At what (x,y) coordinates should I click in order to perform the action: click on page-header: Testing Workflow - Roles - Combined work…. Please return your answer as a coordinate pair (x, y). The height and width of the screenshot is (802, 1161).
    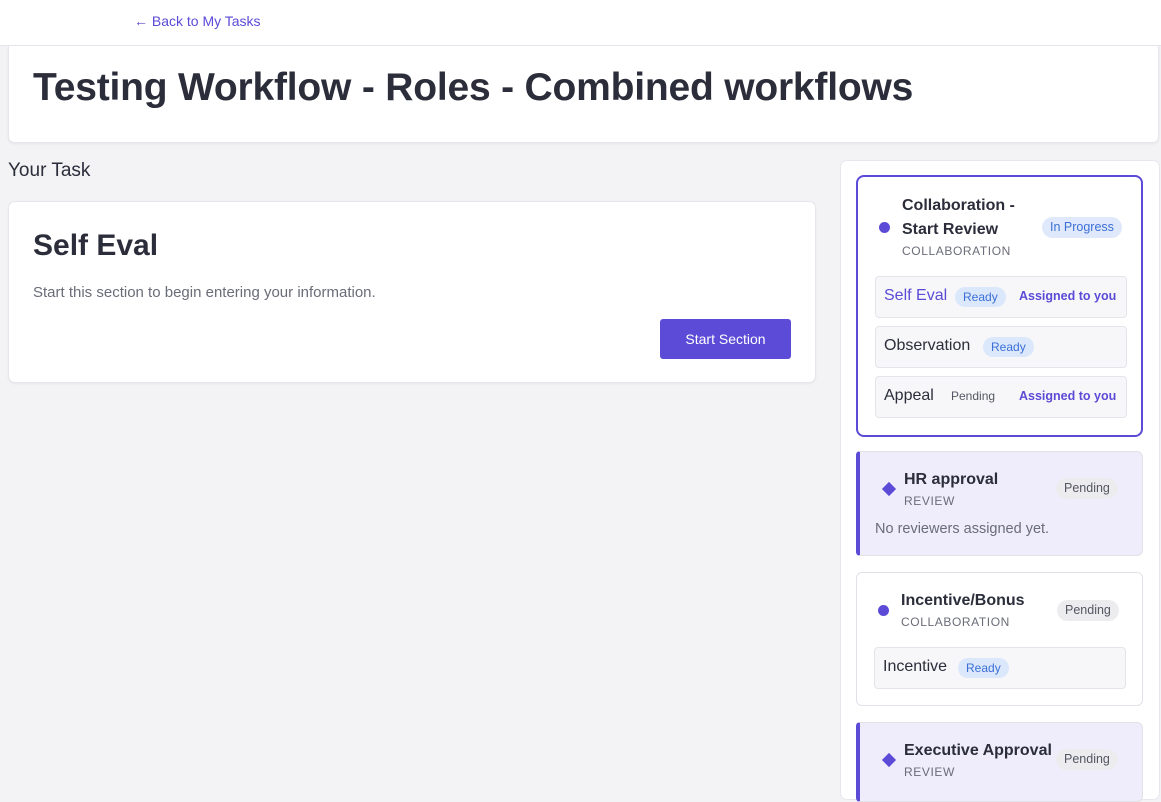
    Looking at the image, I should click on (583, 94).